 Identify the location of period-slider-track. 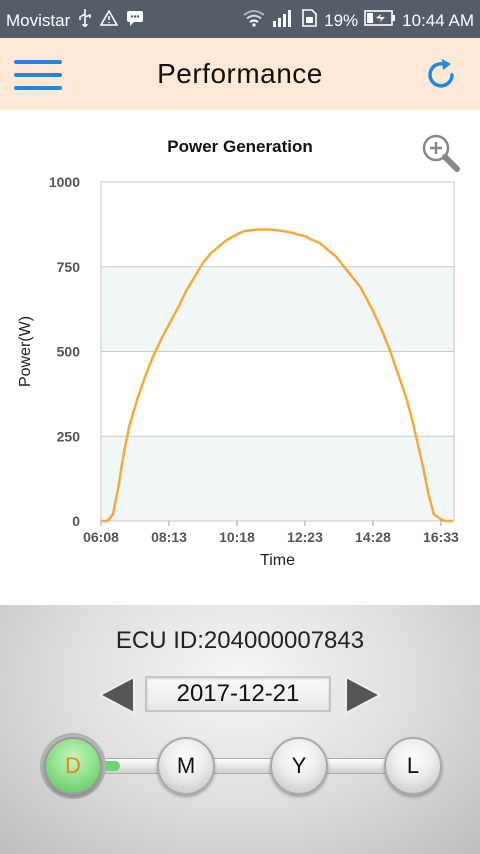
(243, 766).